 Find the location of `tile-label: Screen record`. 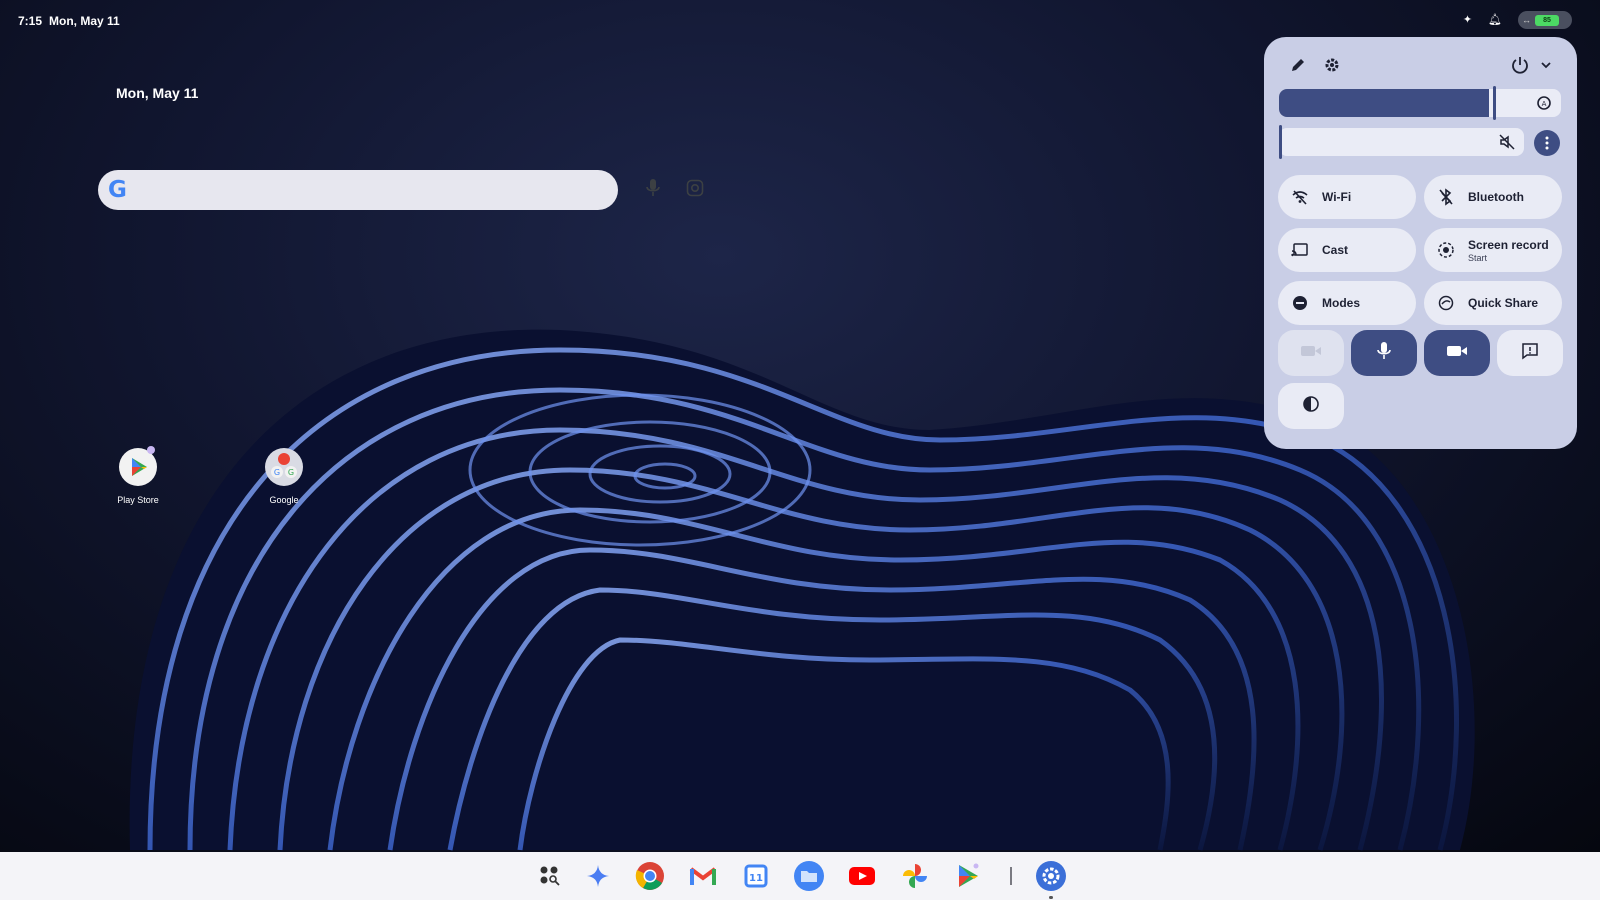

tile-label: Screen record is located at coordinates (1508, 244).